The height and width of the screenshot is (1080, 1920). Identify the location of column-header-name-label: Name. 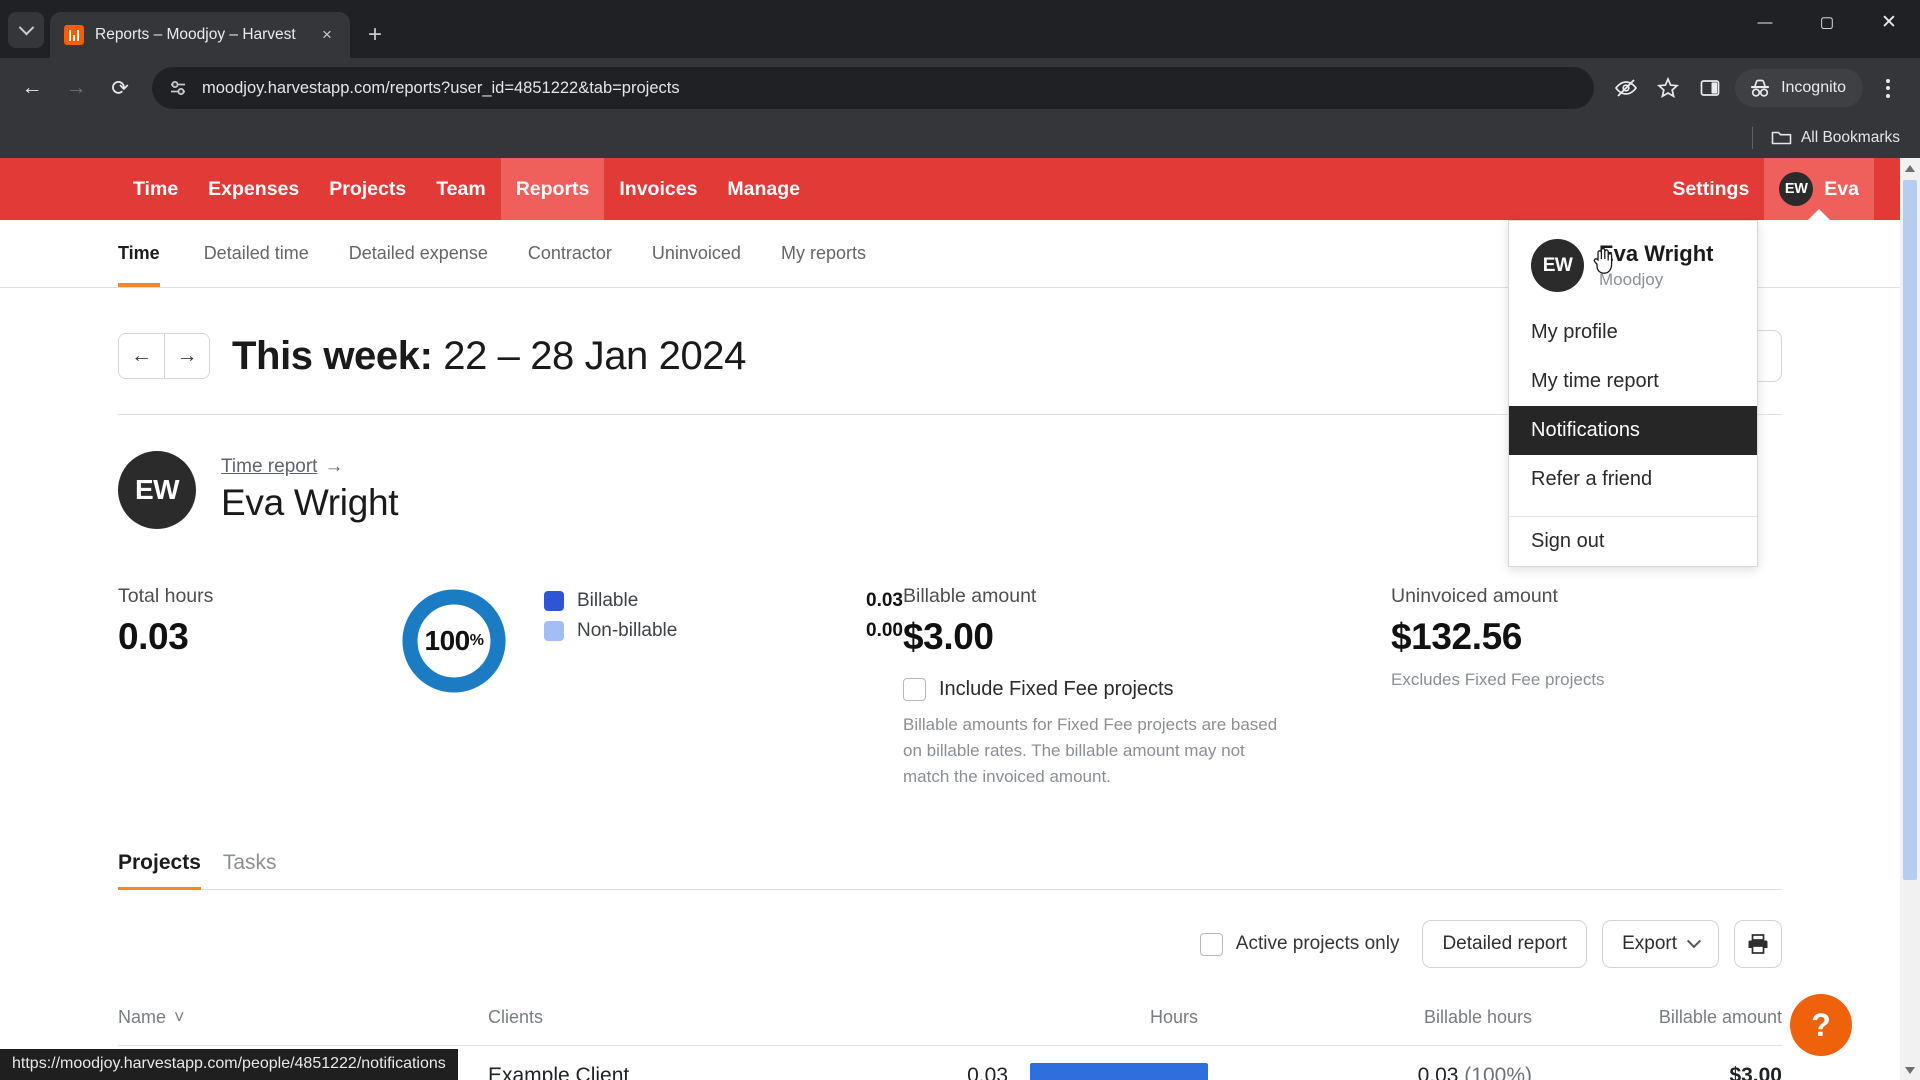
(142, 1017).